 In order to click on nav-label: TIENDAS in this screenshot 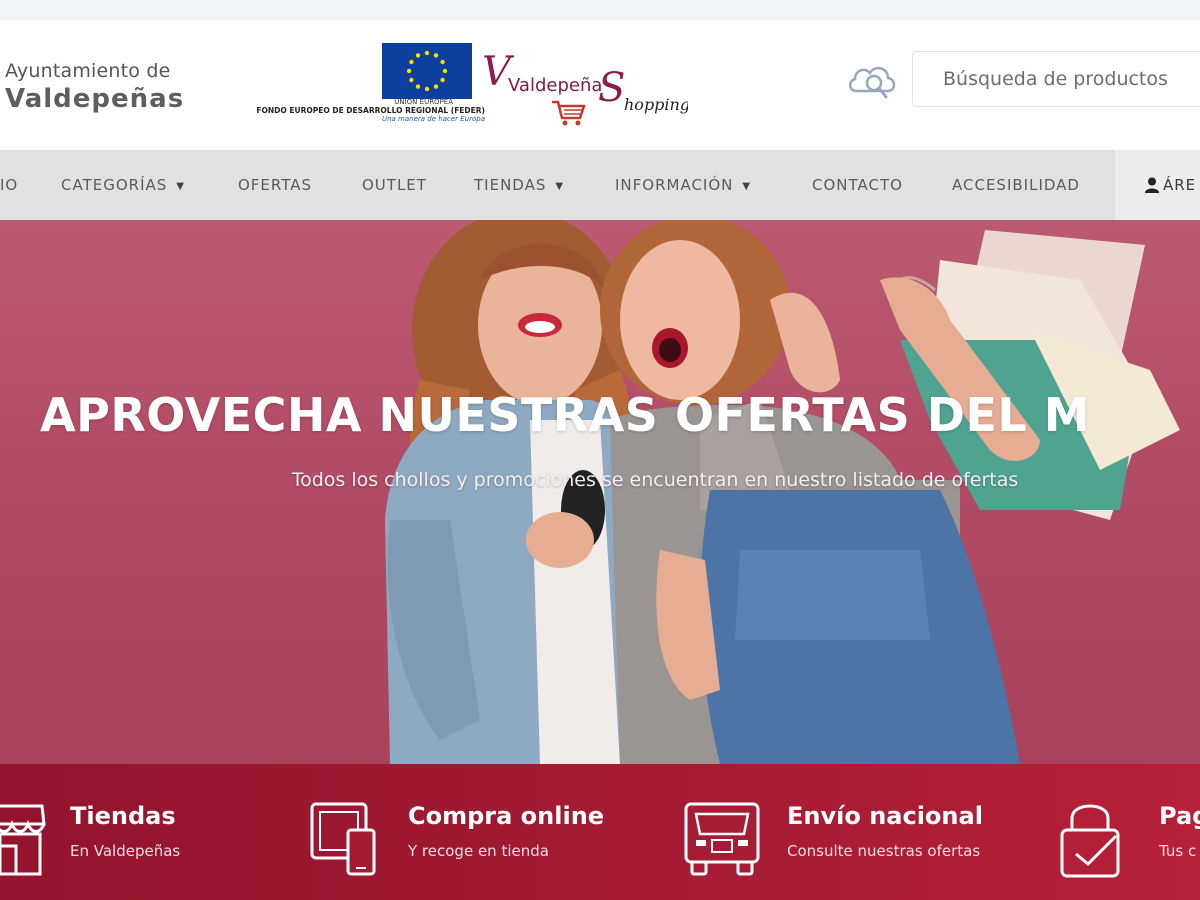, I will do `click(510, 185)`.